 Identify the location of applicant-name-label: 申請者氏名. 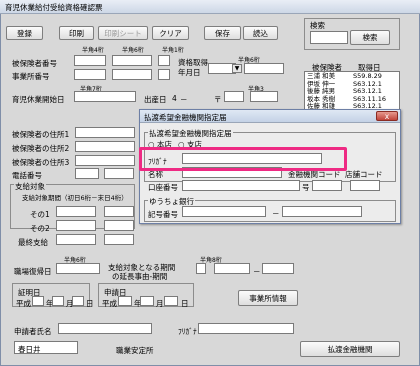
(33, 331).